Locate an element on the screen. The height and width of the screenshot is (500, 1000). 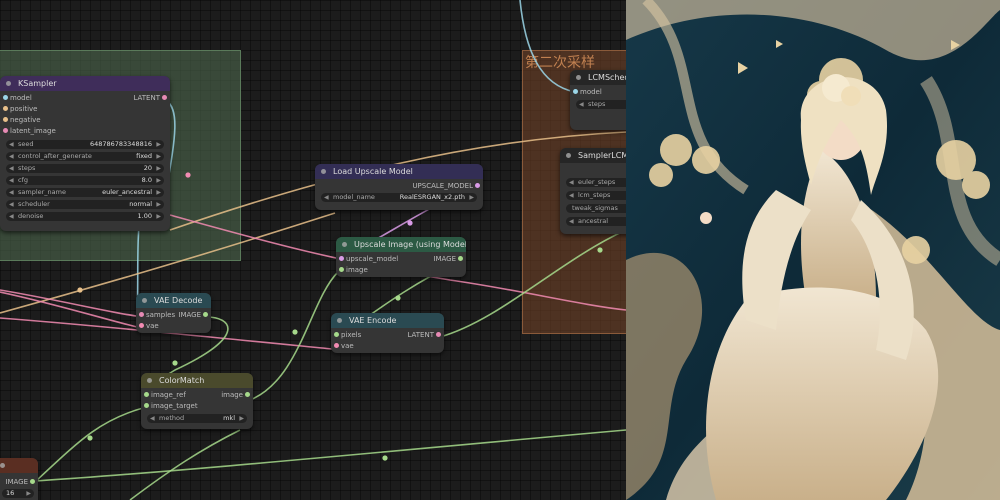
input-upscale-model: upscale_model is located at coordinates (368, 259).